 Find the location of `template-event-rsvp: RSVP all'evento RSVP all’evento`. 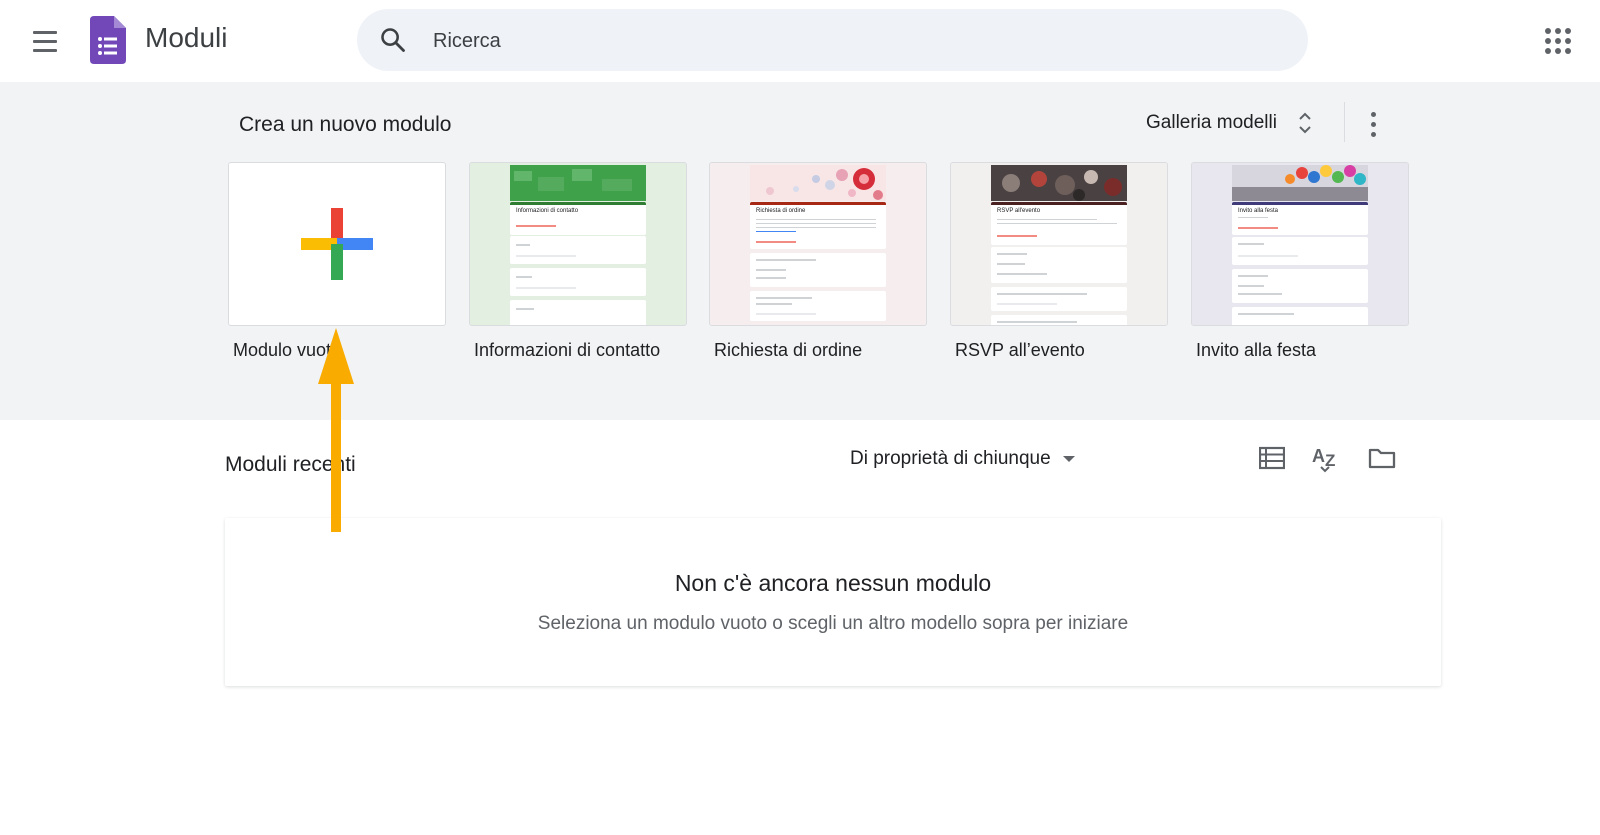

template-event-rsvp: RSVP all'evento RSVP all’evento is located at coordinates (1059, 261).